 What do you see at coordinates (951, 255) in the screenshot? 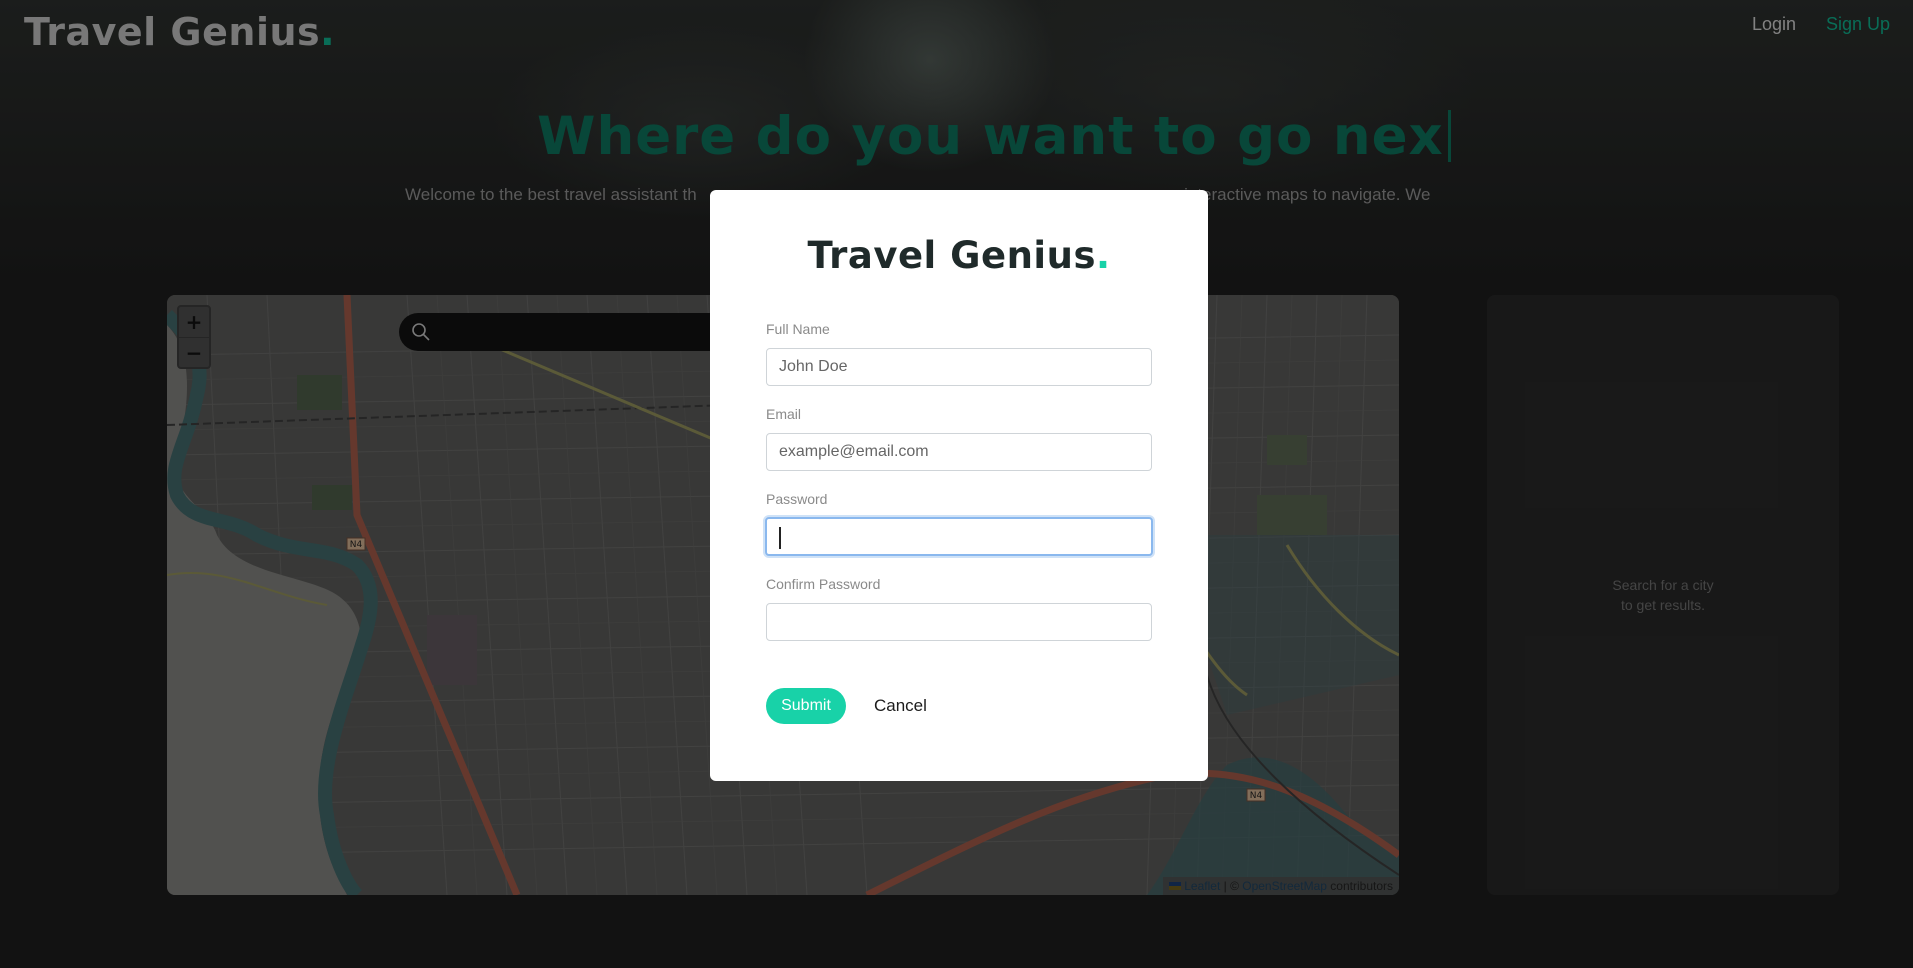
I see `modal-logo-text: Travel Genius` at bounding box center [951, 255].